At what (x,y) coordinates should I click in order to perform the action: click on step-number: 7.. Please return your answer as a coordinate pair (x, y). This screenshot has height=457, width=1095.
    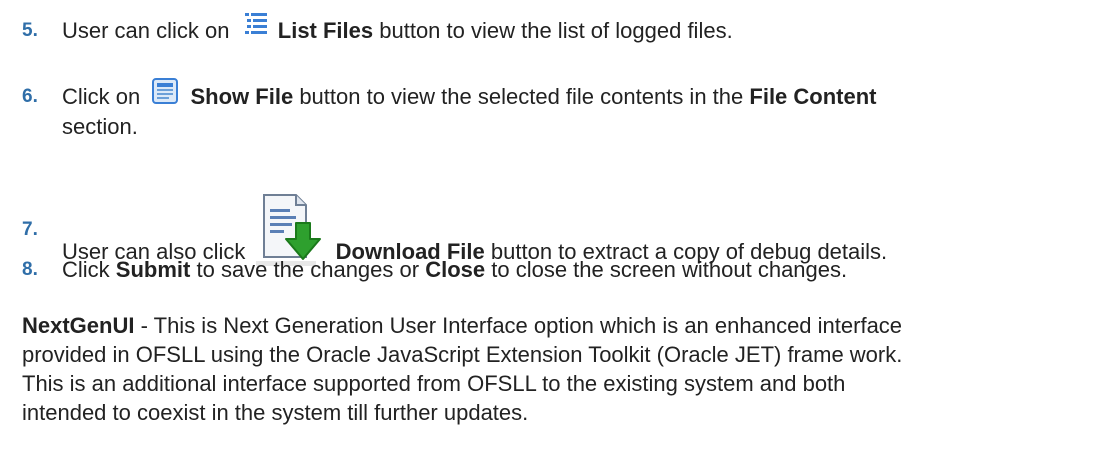
    Looking at the image, I should click on (30, 229).